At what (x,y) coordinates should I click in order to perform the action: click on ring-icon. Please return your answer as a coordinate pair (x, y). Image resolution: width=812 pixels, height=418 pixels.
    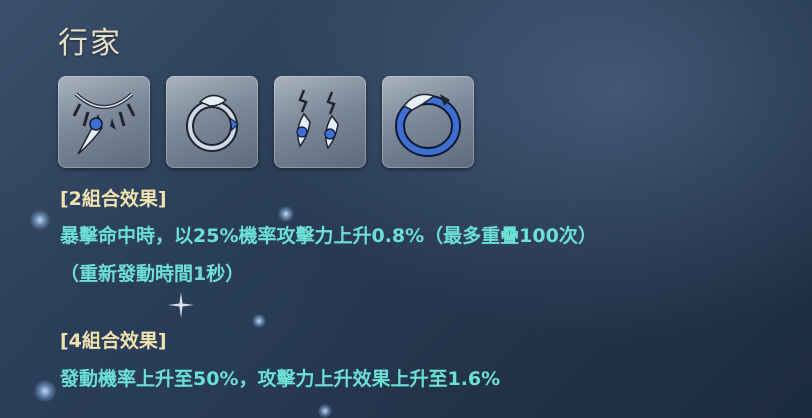
    Looking at the image, I should click on (212, 123).